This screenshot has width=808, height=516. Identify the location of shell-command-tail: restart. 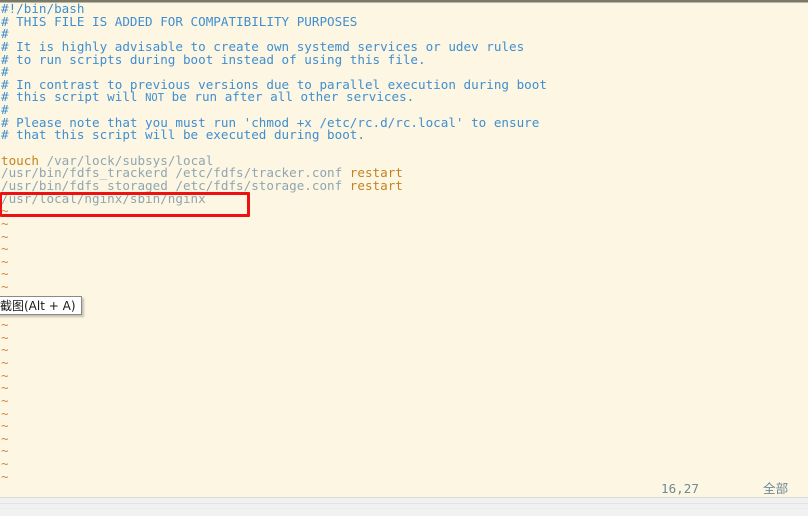
(376, 185).